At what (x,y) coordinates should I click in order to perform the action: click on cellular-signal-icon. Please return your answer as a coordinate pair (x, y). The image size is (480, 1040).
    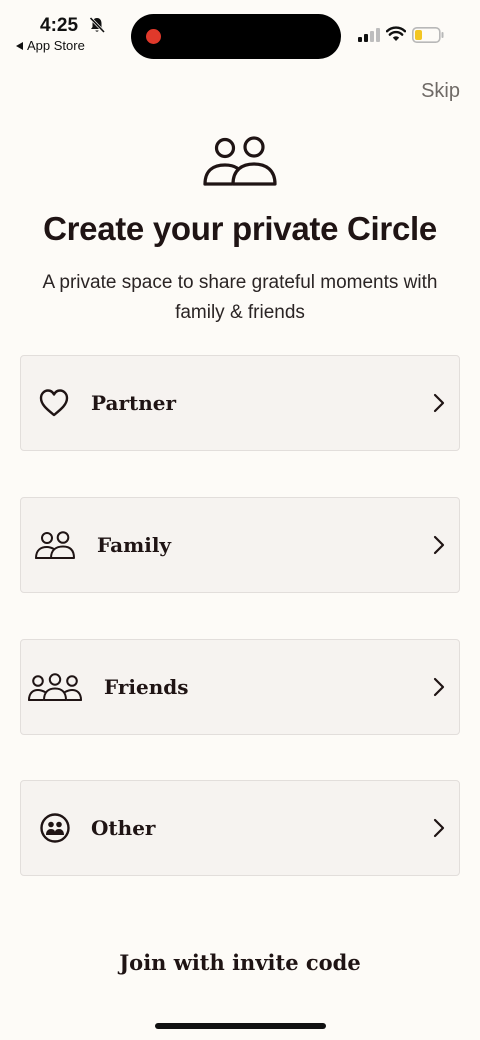
    Looking at the image, I should click on (369, 35).